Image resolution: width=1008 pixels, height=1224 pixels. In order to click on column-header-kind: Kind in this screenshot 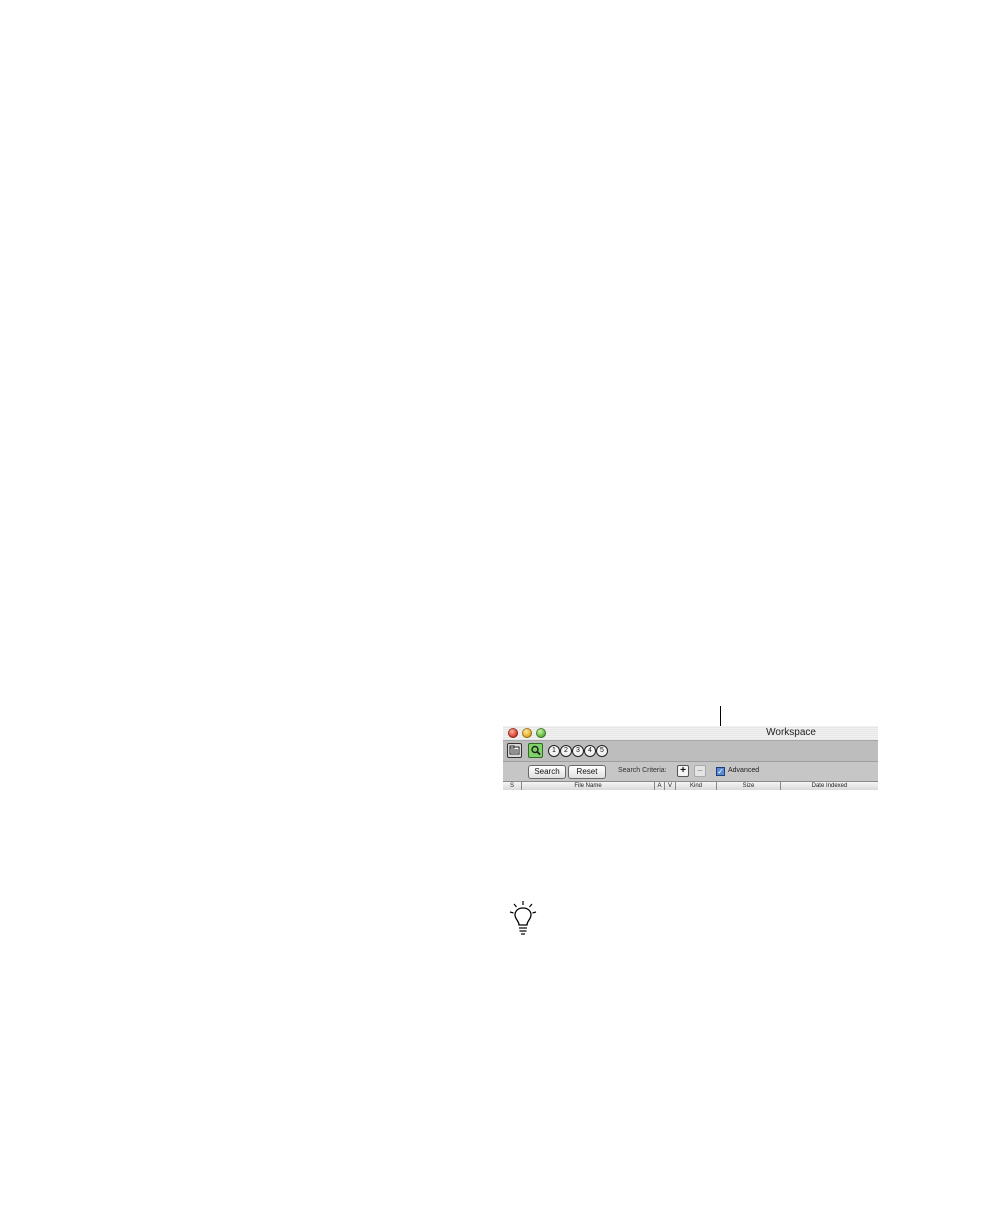, I will do `click(696, 786)`.